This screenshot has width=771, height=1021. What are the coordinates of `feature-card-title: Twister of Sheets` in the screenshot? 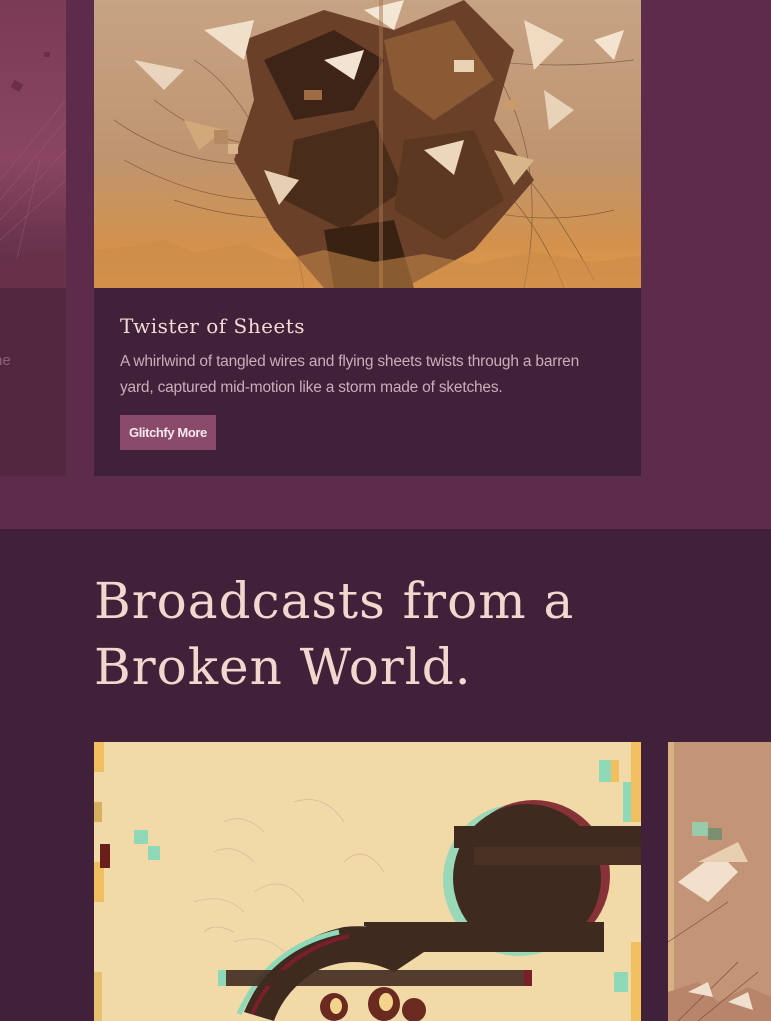 It's located at (213, 326).